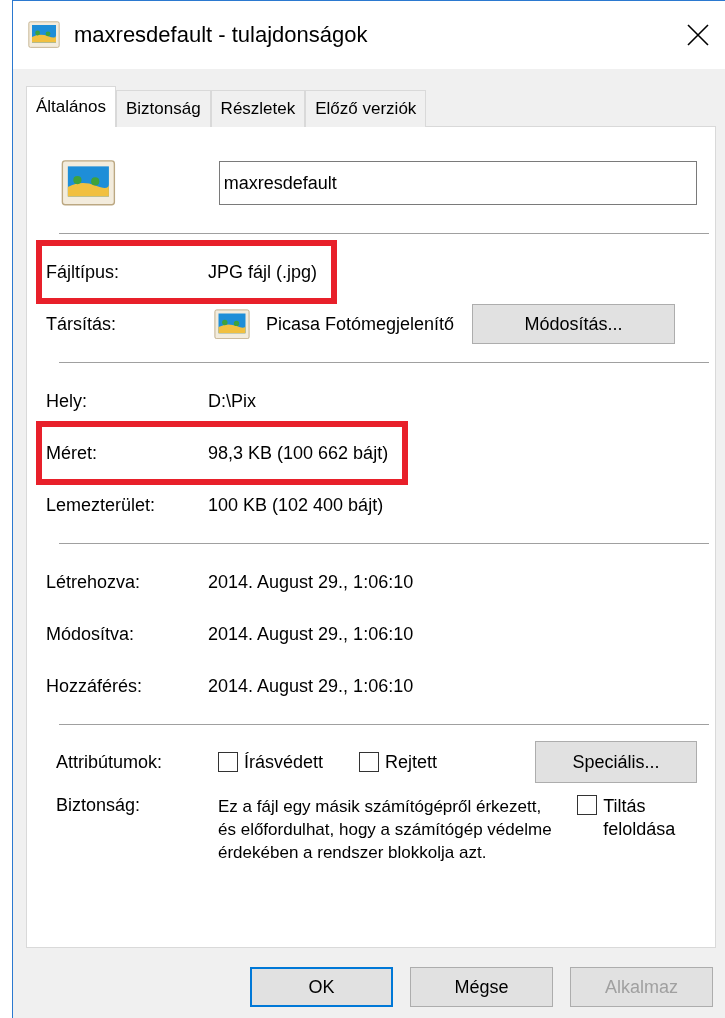 The height and width of the screenshot is (1018, 725). I want to click on field-label: Létrehozva:, so click(93, 582).